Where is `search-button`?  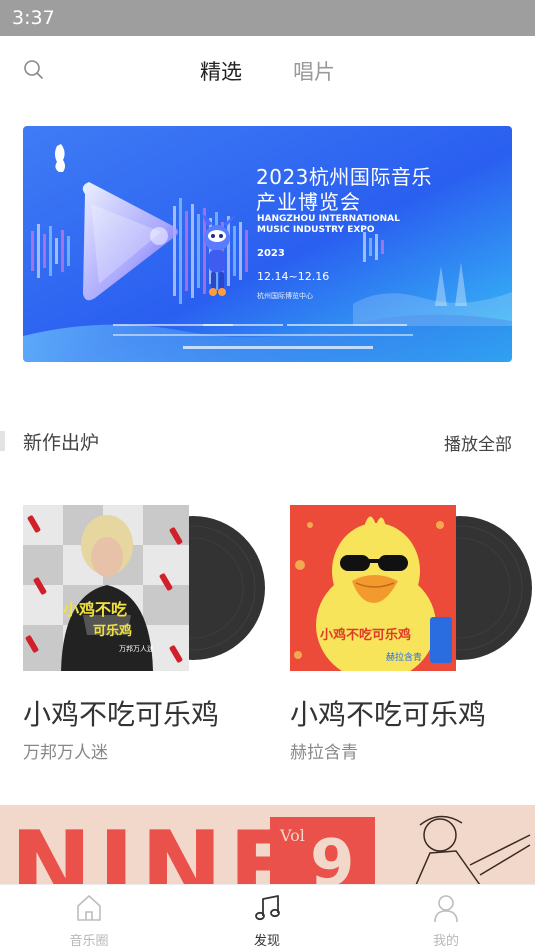 search-button is located at coordinates (34, 70).